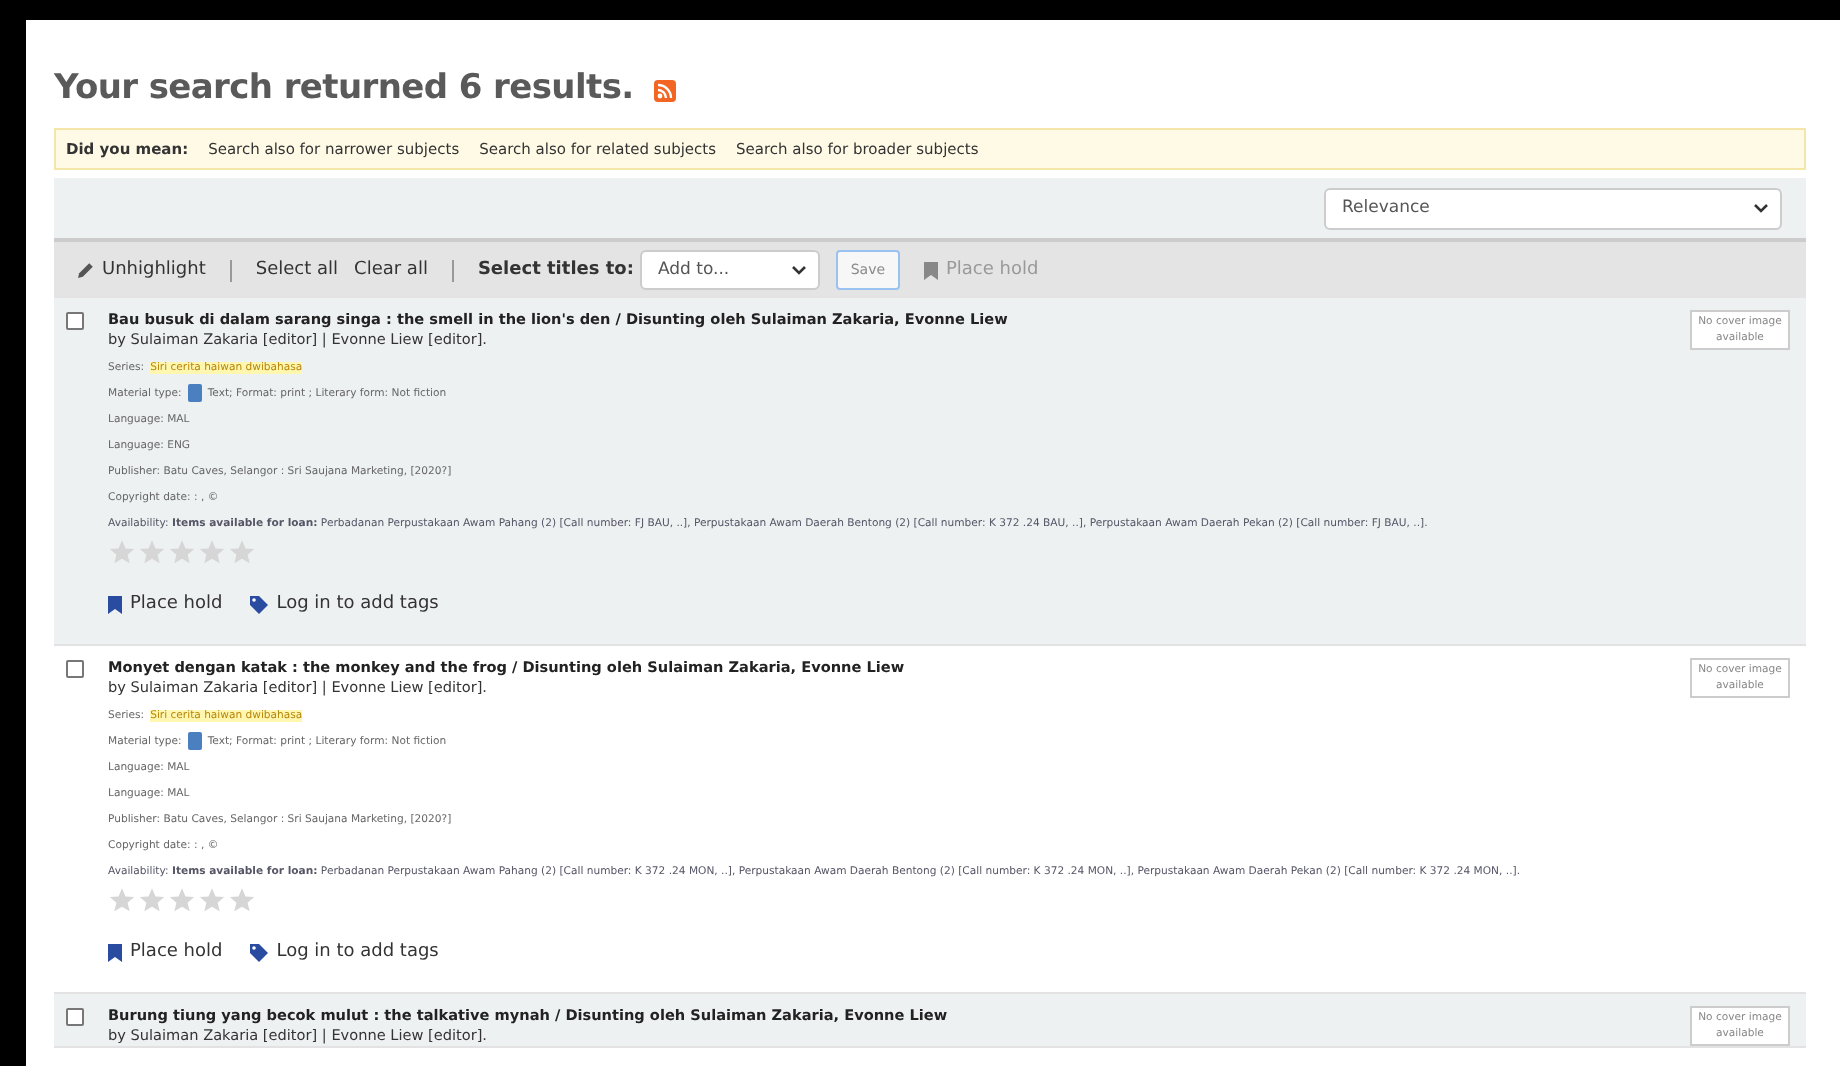 The image size is (1840, 1066). Describe the element at coordinates (391, 270) in the screenshot. I see `clear-all-link: Clear all` at that location.